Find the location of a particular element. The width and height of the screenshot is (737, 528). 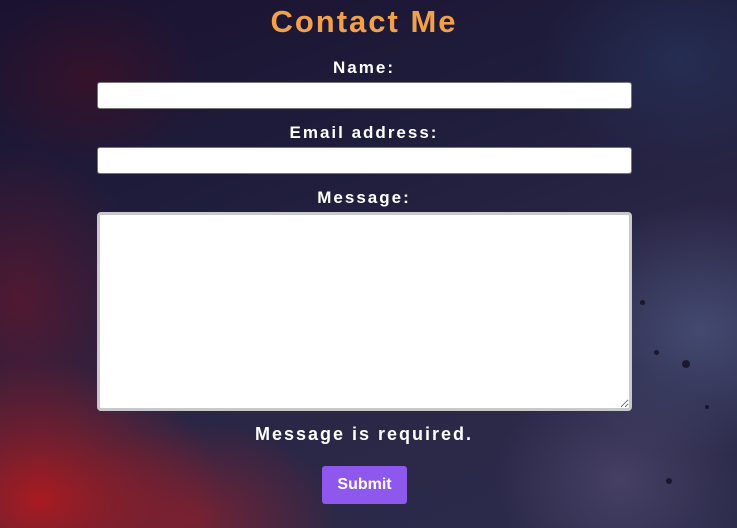

page-title: Contact Me is located at coordinates (364, 21).